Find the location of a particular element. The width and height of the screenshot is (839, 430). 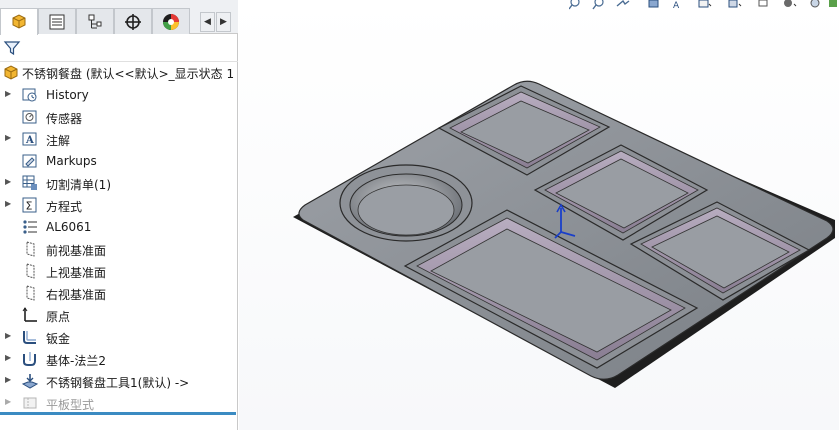

tree-item-cut-list: ▶ 切割清单(1) is located at coordinates (119, 183).